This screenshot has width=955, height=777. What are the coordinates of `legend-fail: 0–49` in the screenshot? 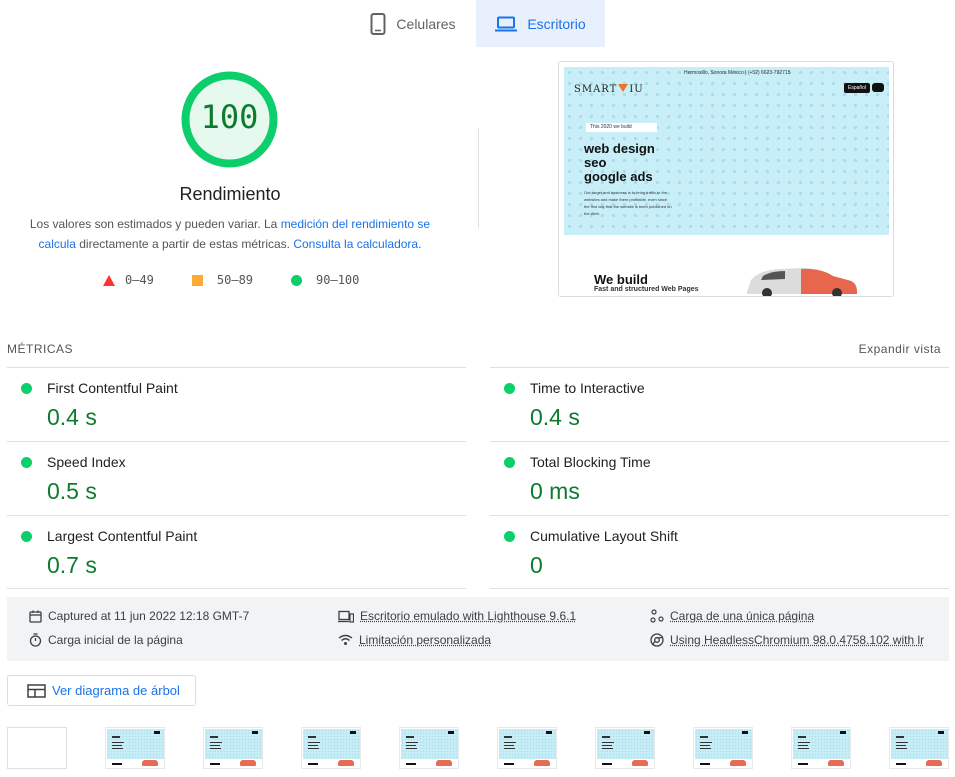 It's located at (128, 280).